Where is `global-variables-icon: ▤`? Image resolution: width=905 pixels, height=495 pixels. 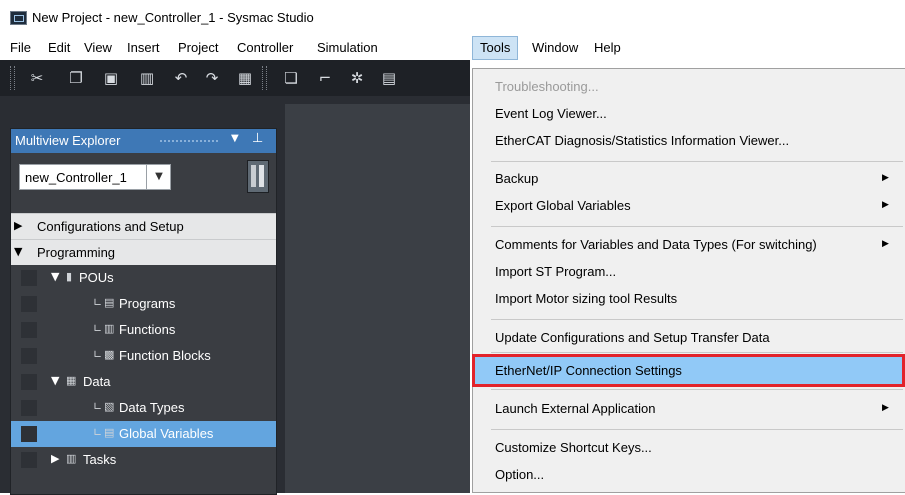
global-variables-icon: ▤ is located at coordinates (109, 432).